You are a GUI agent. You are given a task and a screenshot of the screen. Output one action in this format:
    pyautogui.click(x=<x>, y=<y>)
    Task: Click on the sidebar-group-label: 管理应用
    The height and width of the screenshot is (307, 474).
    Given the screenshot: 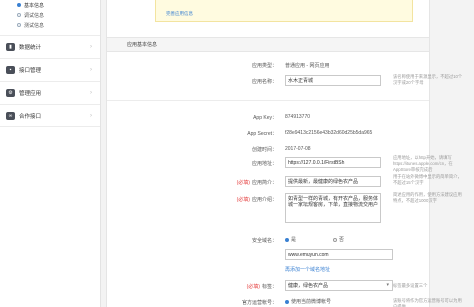 What is the action you would take?
    pyautogui.click(x=30, y=94)
    